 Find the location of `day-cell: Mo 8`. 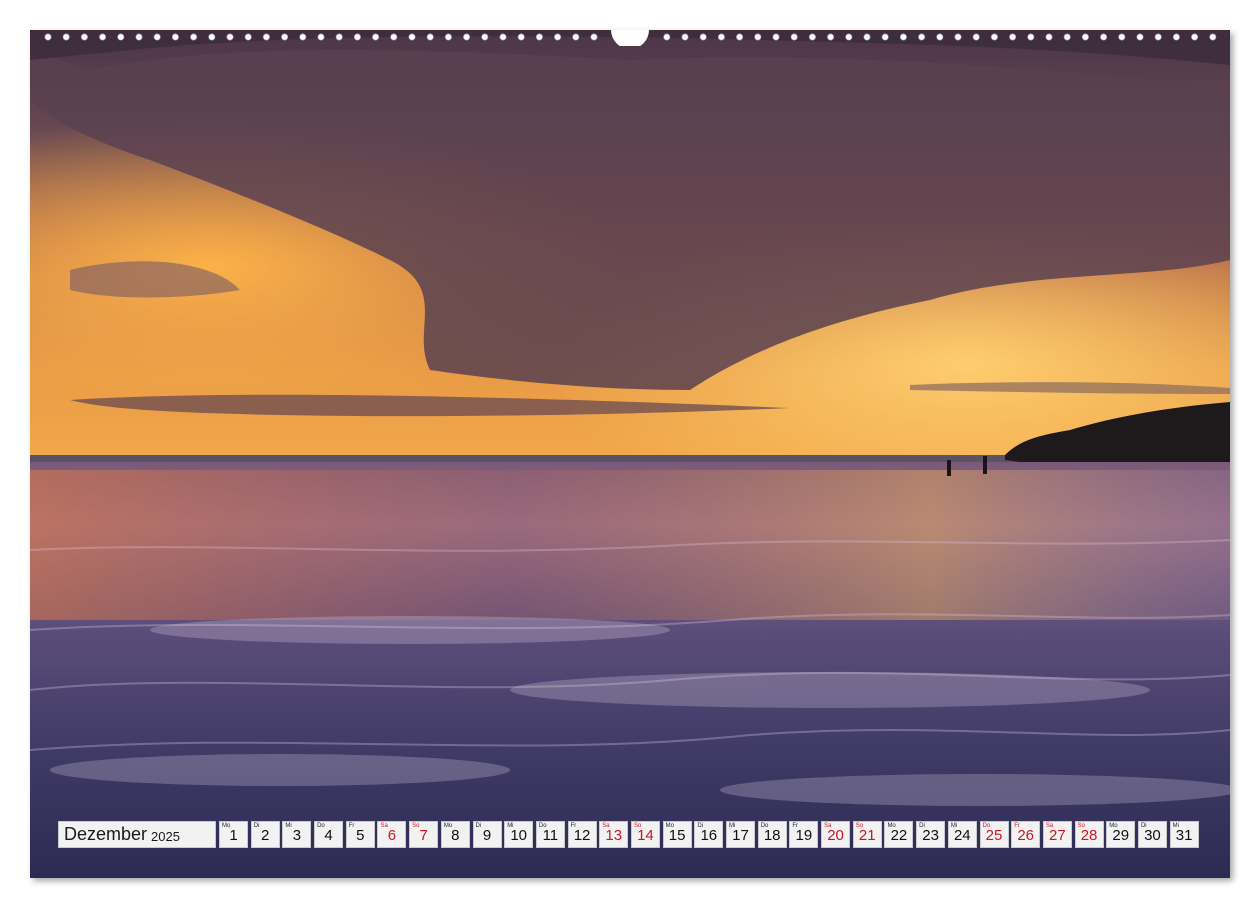

day-cell: Mo 8 is located at coordinates (455, 834).